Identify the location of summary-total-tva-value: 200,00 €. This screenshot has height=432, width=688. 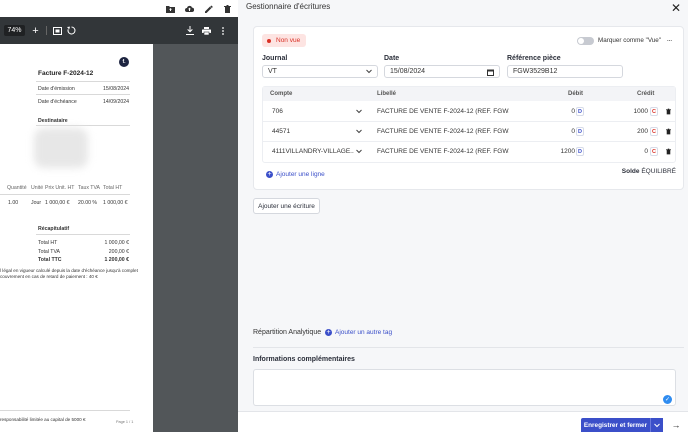
(118, 252).